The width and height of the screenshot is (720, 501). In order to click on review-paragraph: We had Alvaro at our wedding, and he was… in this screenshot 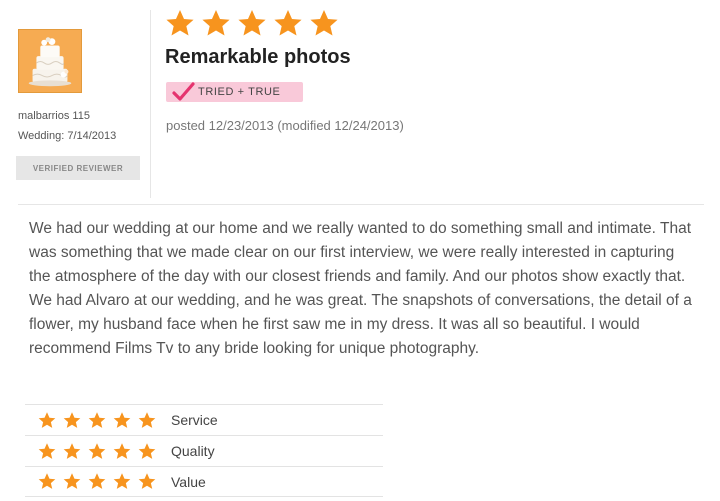, I will do `click(360, 324)`.